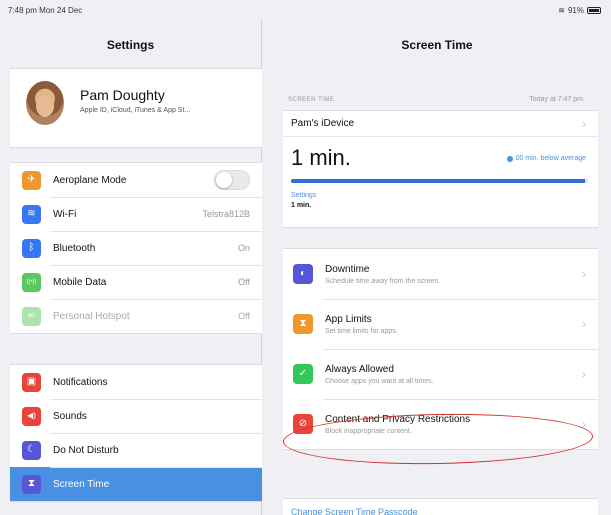  What do you see at coordinates (70, 416) in the screenshot?
I see `row-label: Sounds` at bounding box center [70, 416].